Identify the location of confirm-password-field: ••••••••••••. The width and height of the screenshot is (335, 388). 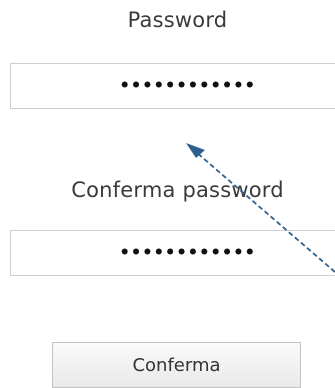
(172, 253).